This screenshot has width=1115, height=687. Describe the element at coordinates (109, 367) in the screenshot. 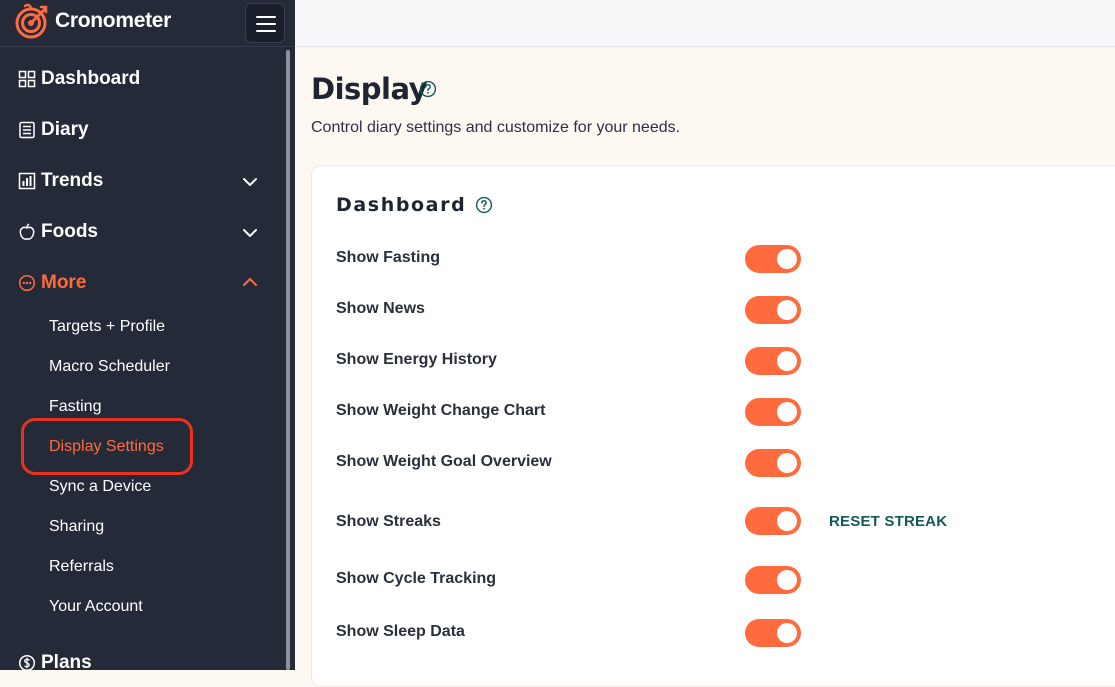

I see `sidebar-subitem-macro-scheduler: Macro Scheduler` at that location.